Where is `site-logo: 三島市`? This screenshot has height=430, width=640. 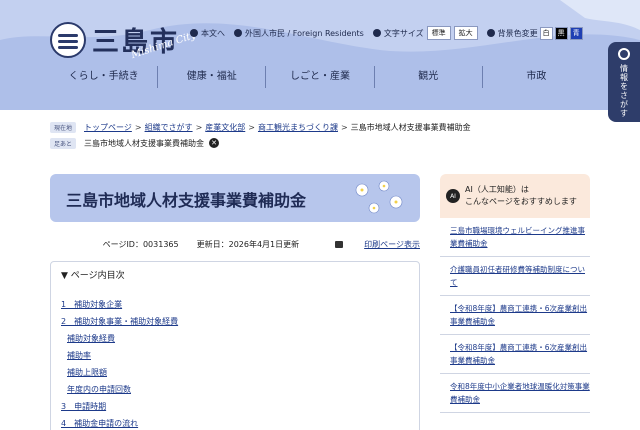
site-logo: 三島市 is located at coordinates (114, 39).